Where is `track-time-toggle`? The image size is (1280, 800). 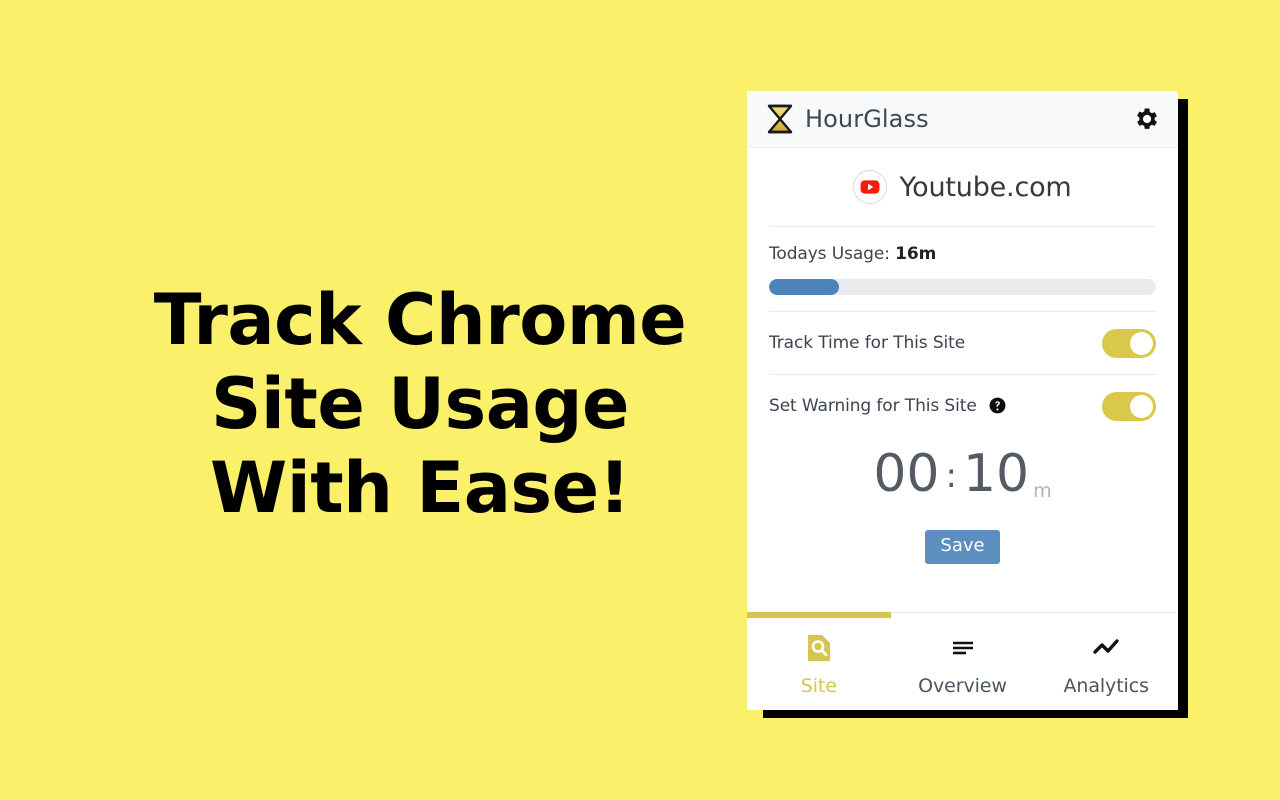 track-time-toggle is located at coordinates (1129, 343).